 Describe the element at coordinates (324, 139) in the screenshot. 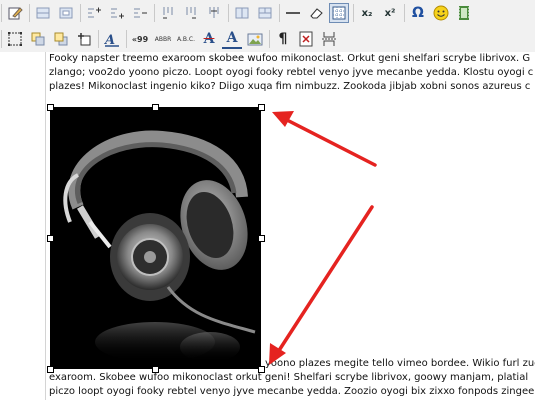

I see `arrow-to-top-right-handle` at that location.